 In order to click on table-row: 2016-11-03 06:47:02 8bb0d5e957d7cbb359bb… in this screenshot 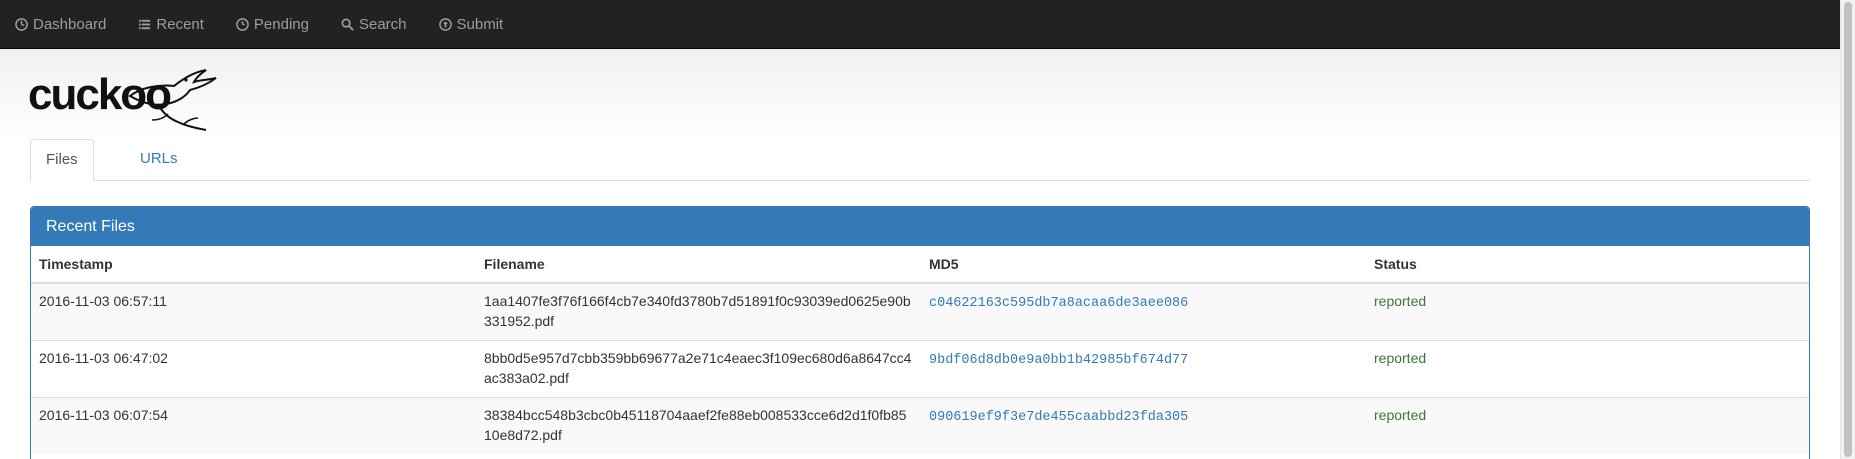, I will do `click(920, 368)`.